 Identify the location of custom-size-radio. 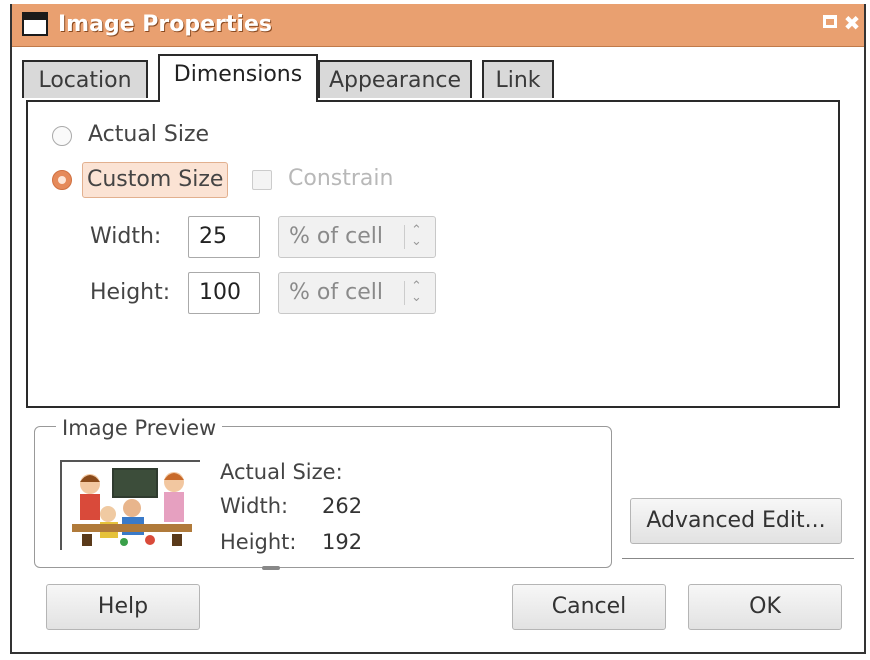
(62, 180).